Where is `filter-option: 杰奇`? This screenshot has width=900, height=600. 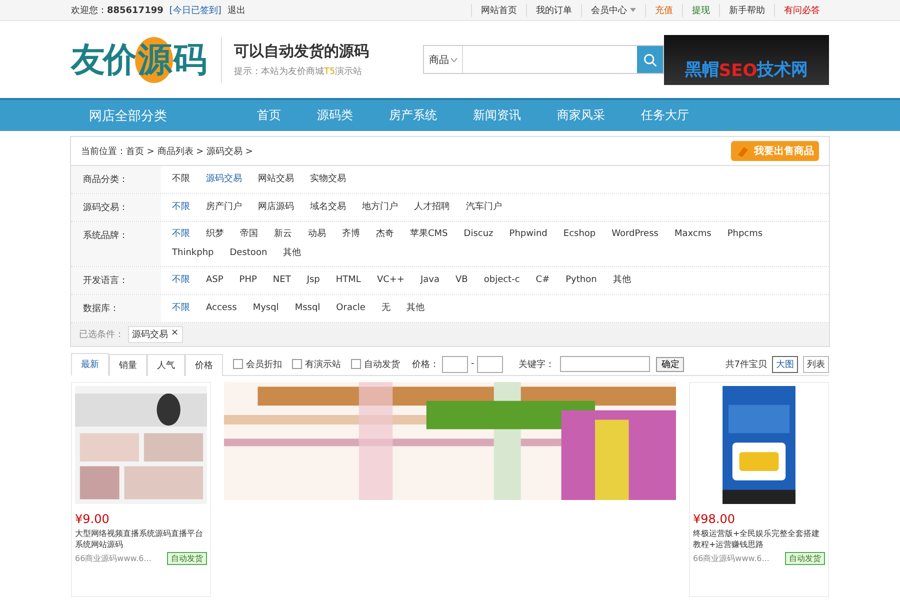 filter-option: 杰奇 is located at coordinates (385, 234).